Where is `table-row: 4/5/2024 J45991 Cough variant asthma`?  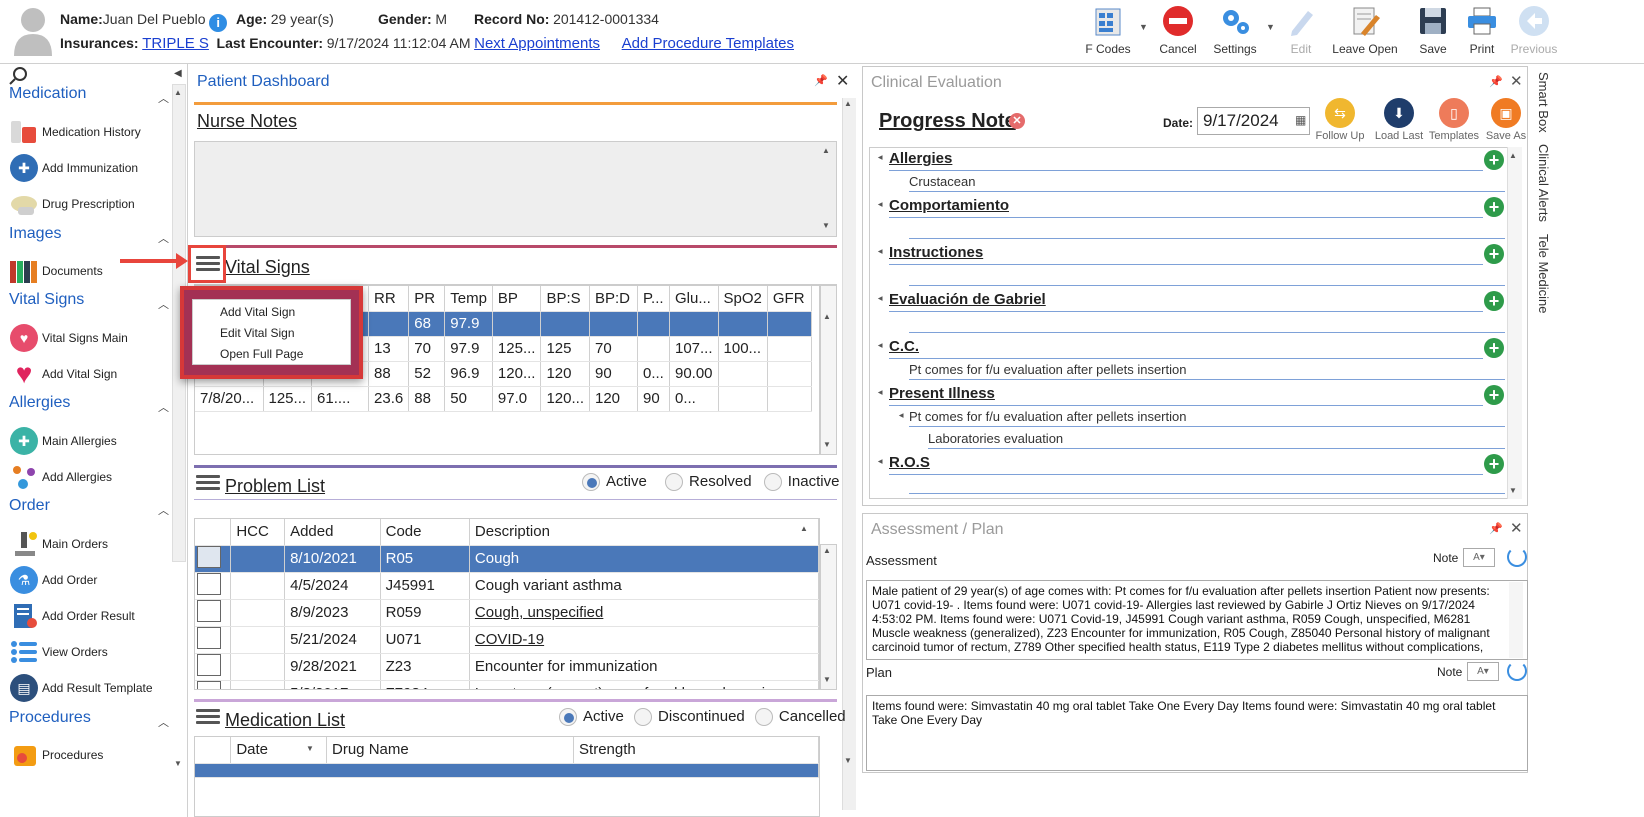
table-row: 4/5/2024 J45991 Cough variant asthma is located at coordinates (507, 586).